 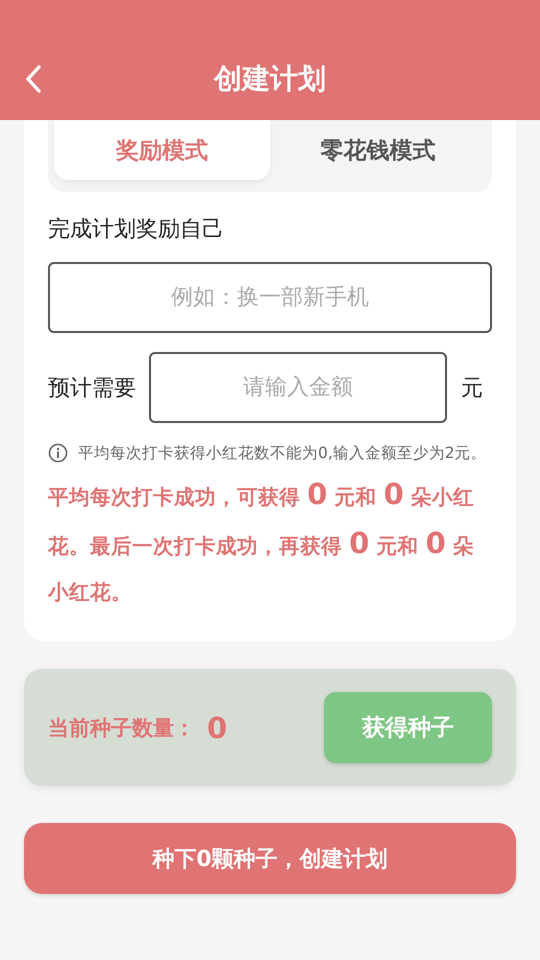 I want to click on amount-label: 预计需要, so click(x=92, y=388).